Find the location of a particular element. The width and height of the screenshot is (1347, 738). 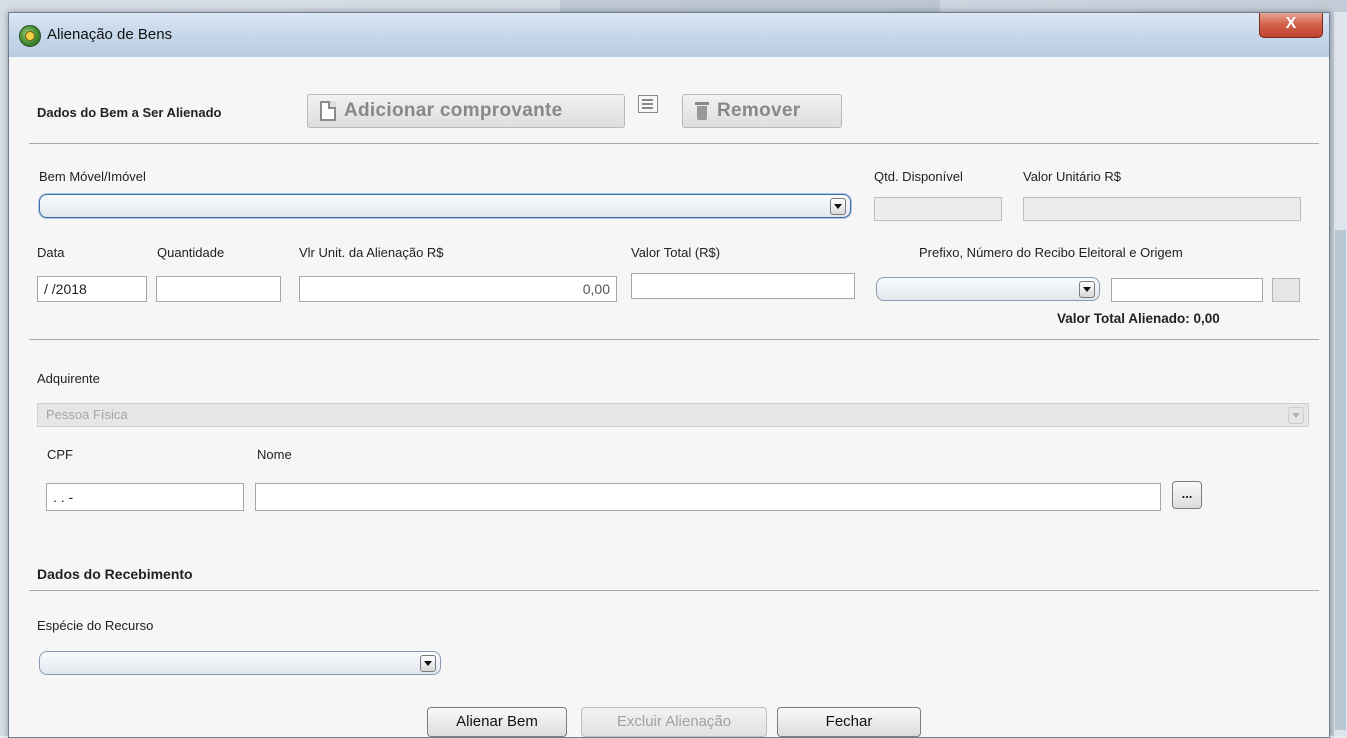

valor-unitario-label: Valor Unitário R$ is located at coordinates (1072, 176).